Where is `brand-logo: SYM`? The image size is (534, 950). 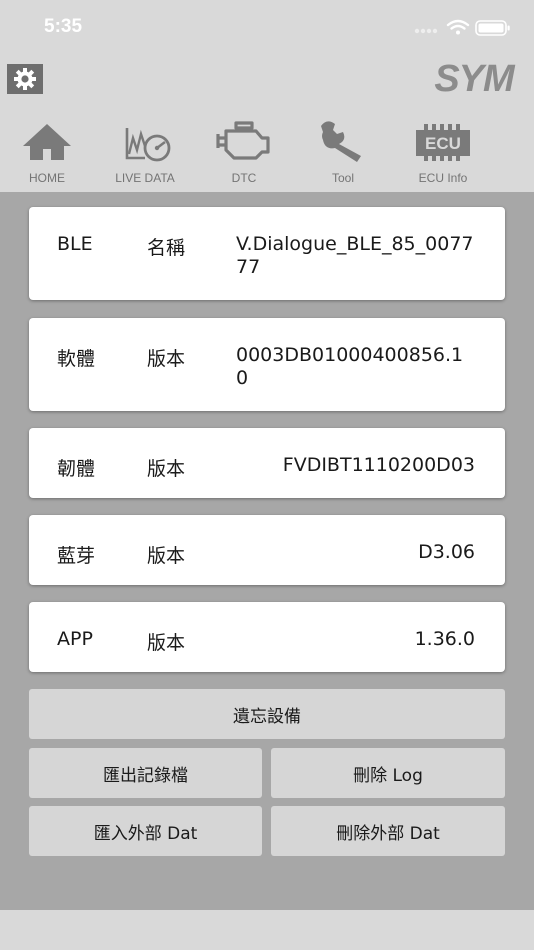
brand-logo: SYM is located at coordinates (474, 82).